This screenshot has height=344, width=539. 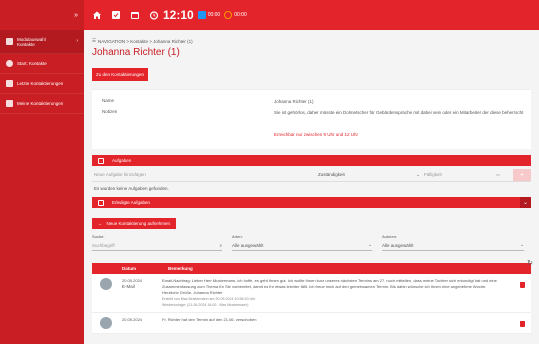 I want to click on author-value: Alle ausgewählt, so click(x=398, y=245).